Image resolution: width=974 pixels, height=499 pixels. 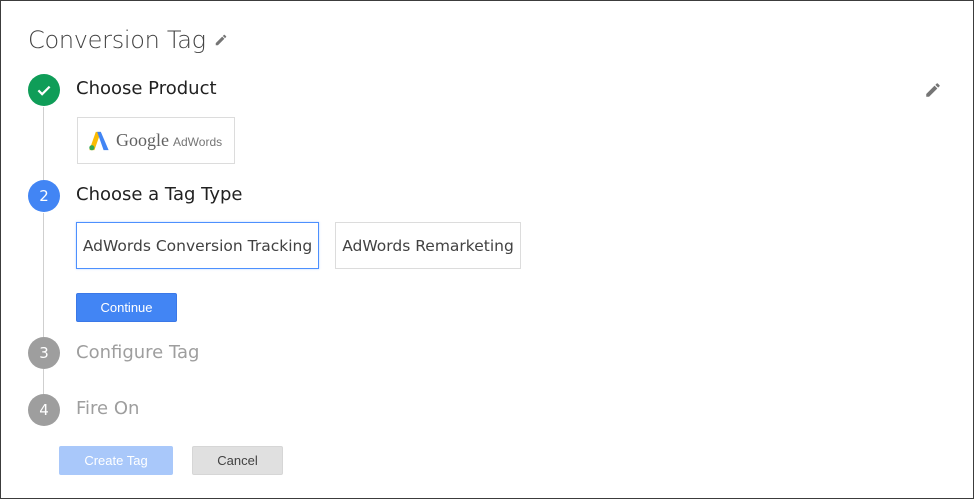 I want to click on product-adwords-card: Google AdWords, so click(x=156, y=140).